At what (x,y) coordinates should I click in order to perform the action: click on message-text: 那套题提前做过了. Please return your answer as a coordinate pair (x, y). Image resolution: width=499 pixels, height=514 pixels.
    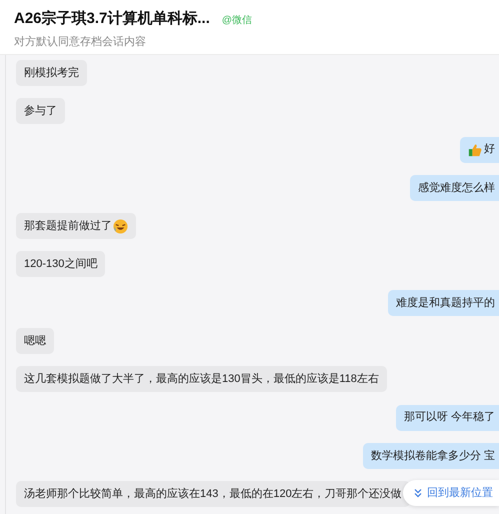
    Looking at the image, I should click on (68, 226).